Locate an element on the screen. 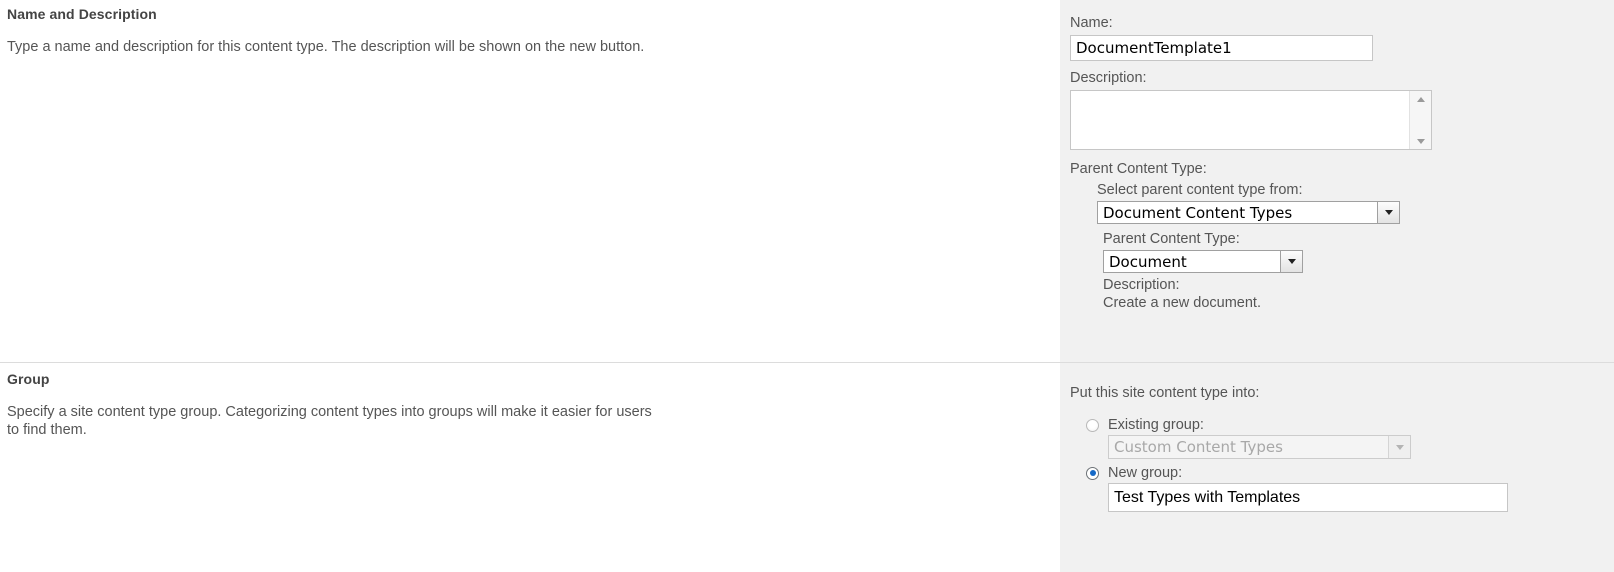 This screenshot has width=1614, height=572. parent-type-description-label: Description: is located at coordinates (1141, 285).